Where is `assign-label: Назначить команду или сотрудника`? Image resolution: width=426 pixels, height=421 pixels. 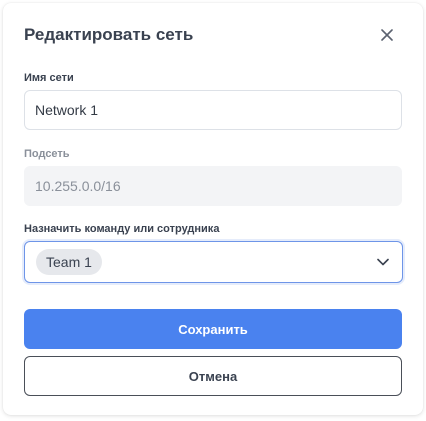
assign-label: Назначить команду или сотрудника is located at coordinates (122, 229).